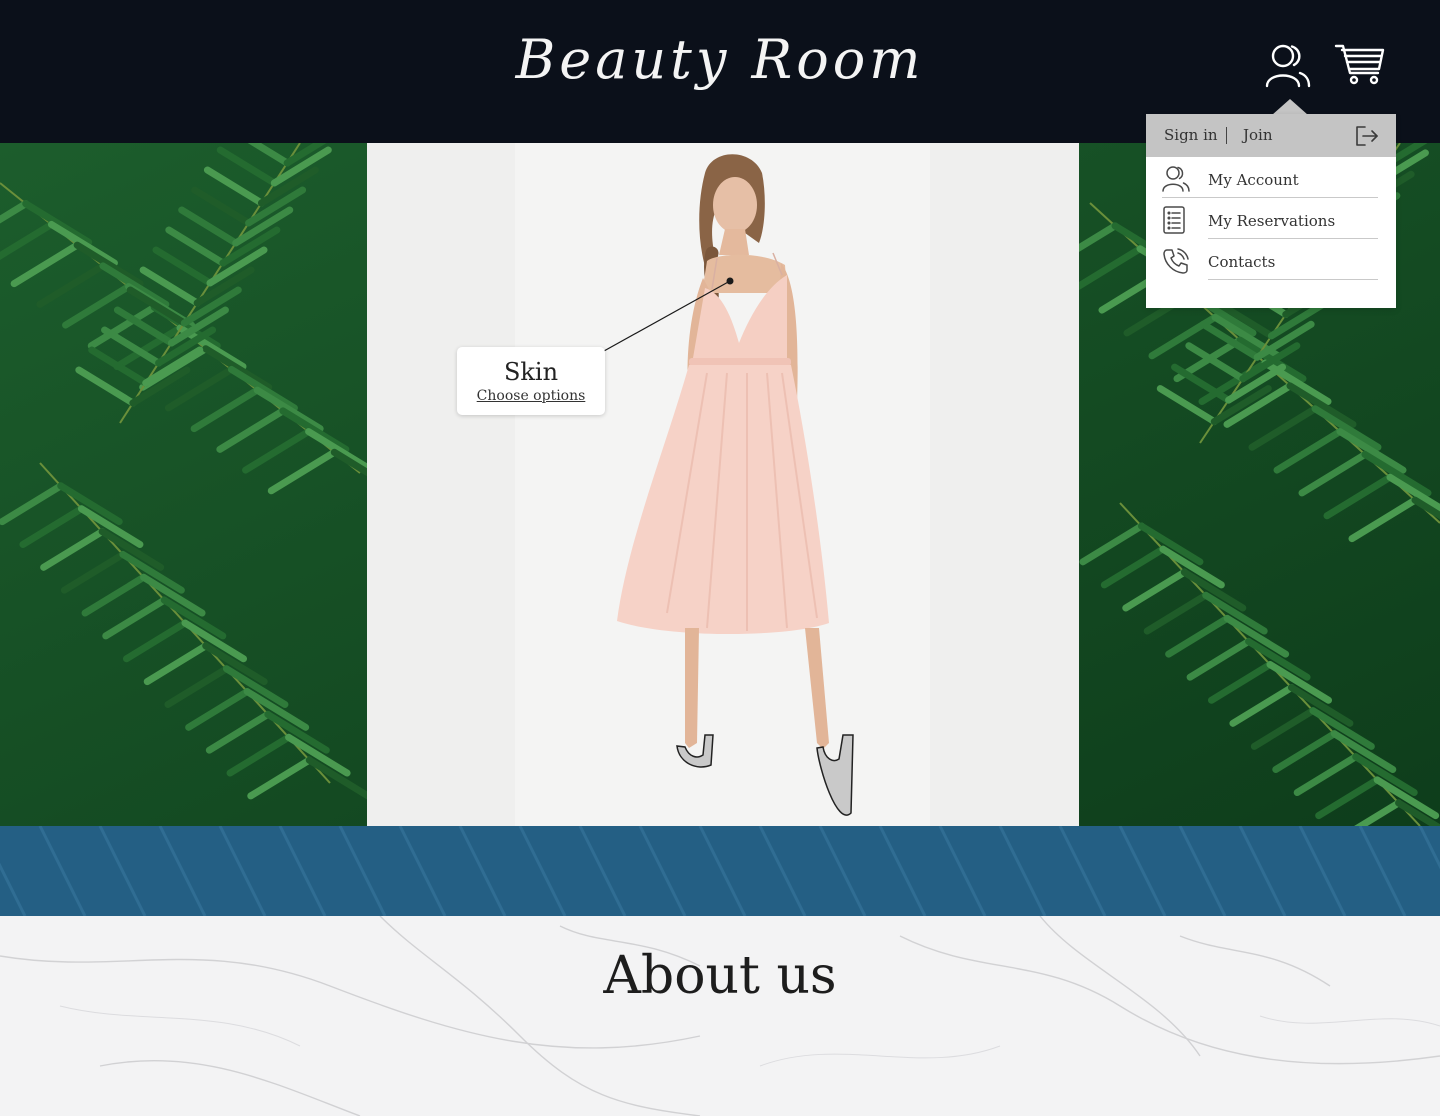 The width and height of the screenshot is (1440, 1116). Describe the element at coordinates (1191, 135) in the screenshot. I see `sign-in-link: Sign in` at that location.